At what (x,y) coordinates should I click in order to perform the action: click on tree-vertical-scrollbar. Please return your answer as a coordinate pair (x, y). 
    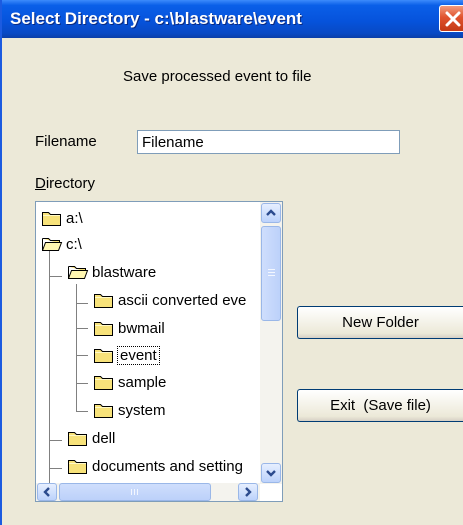
    Looking at the image, I should click on (271, 343).